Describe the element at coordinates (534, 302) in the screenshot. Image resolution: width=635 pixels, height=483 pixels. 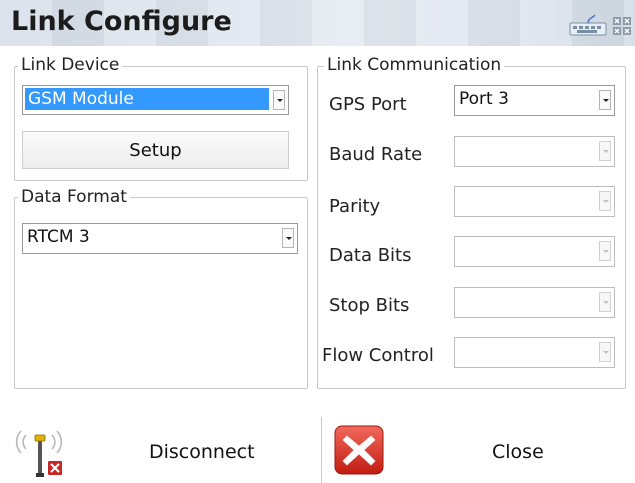
I see `stop-bits-select` at that location.